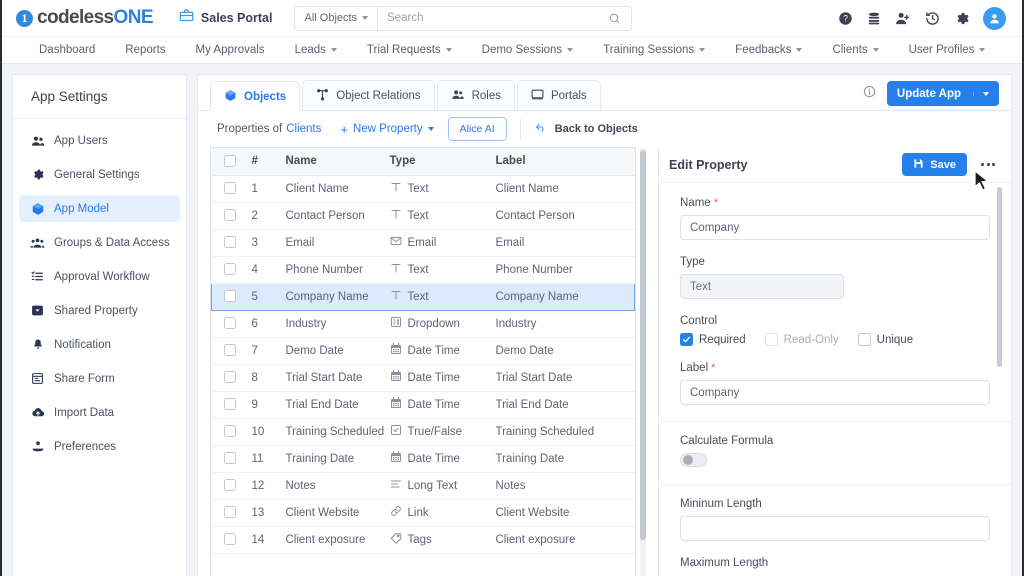 The image size is (1024, 576). I want to click on sidebar-item-general-settings: General Settings, so click(99, 174).